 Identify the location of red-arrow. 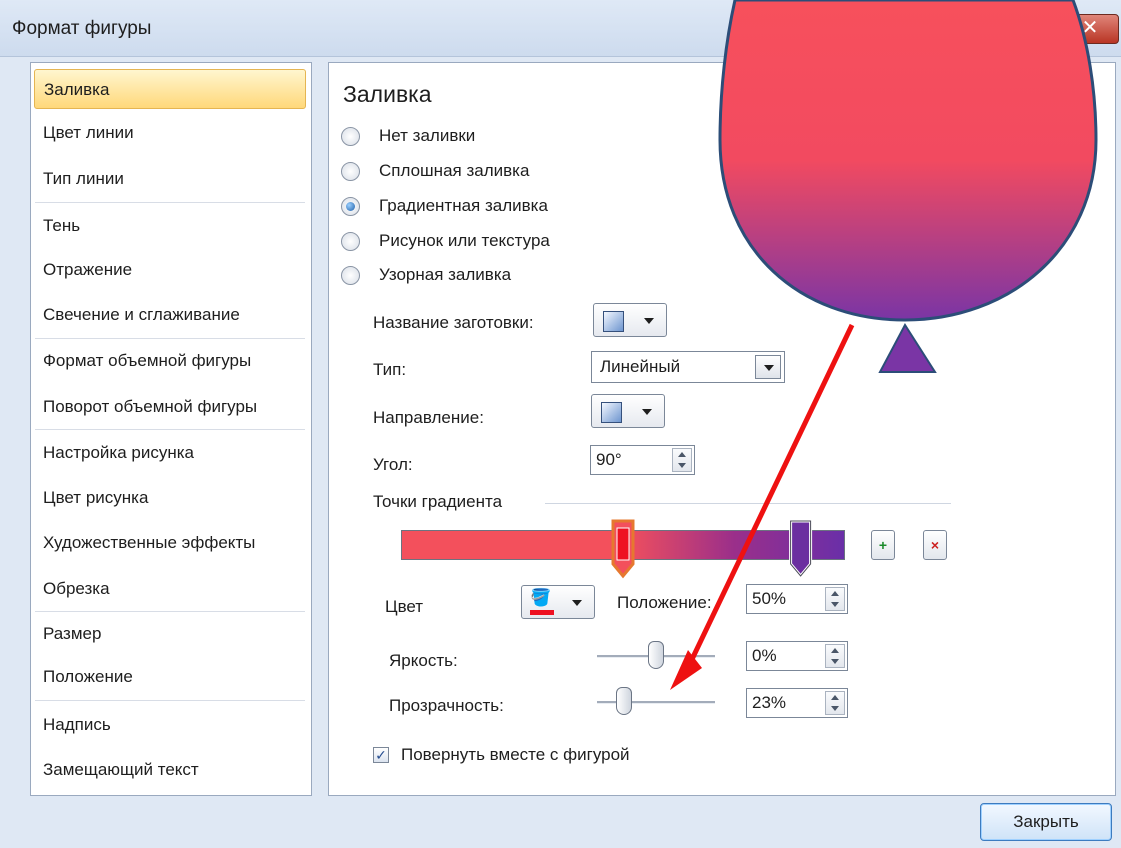
(768, 500).